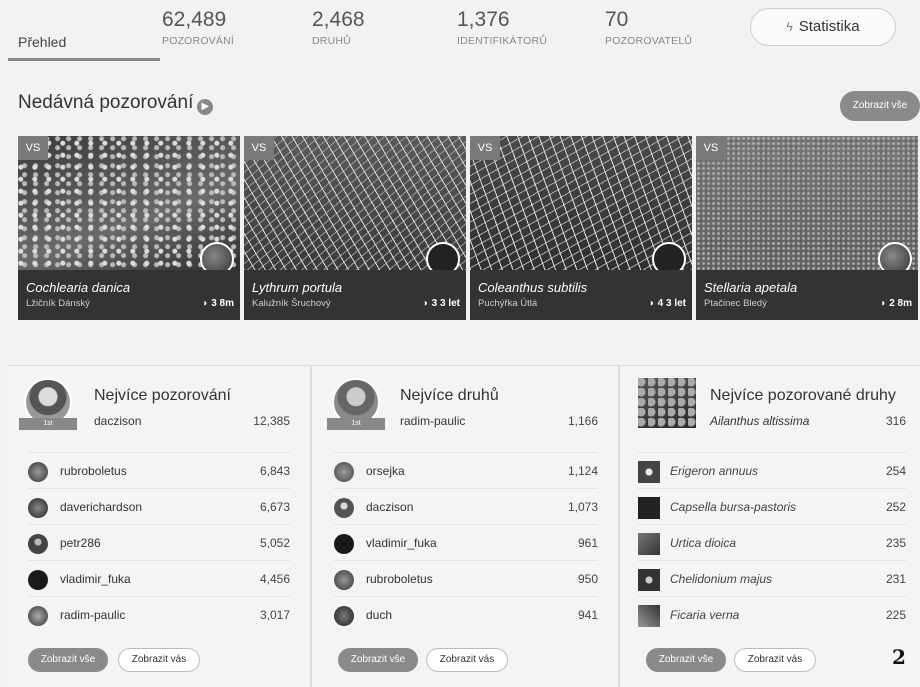 This screenshot has width=920, height=687. I want to click on species-name: Urtica dioica, so click(703, 543).